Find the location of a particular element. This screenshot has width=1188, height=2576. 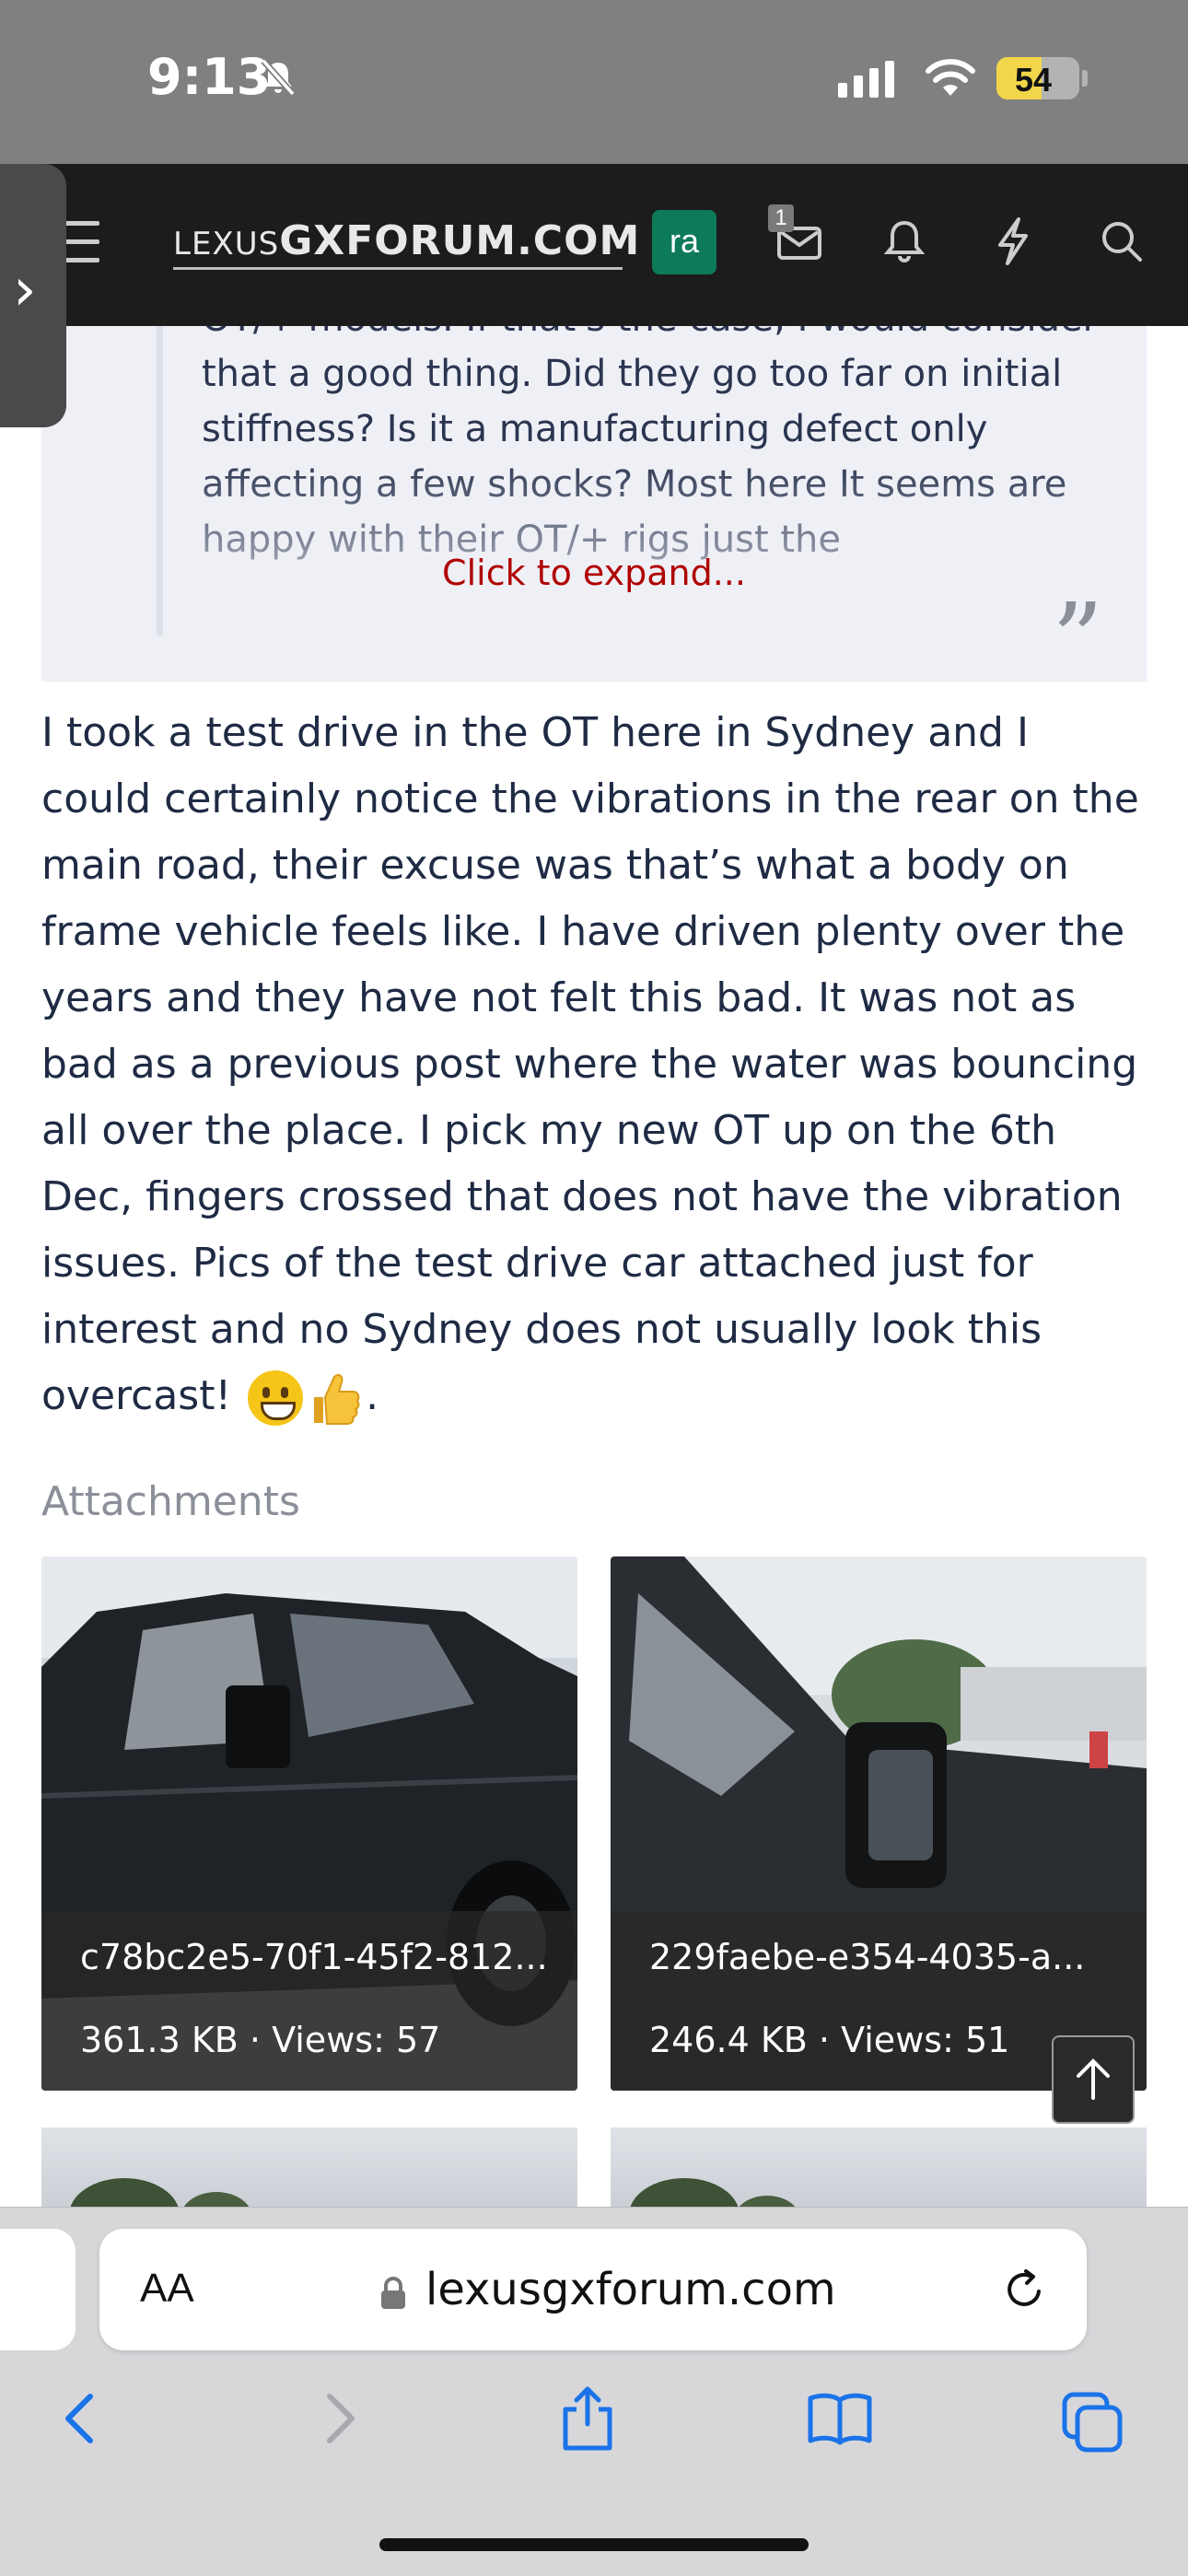

arrow-up-icon is located at coordinates (1093, 2079).